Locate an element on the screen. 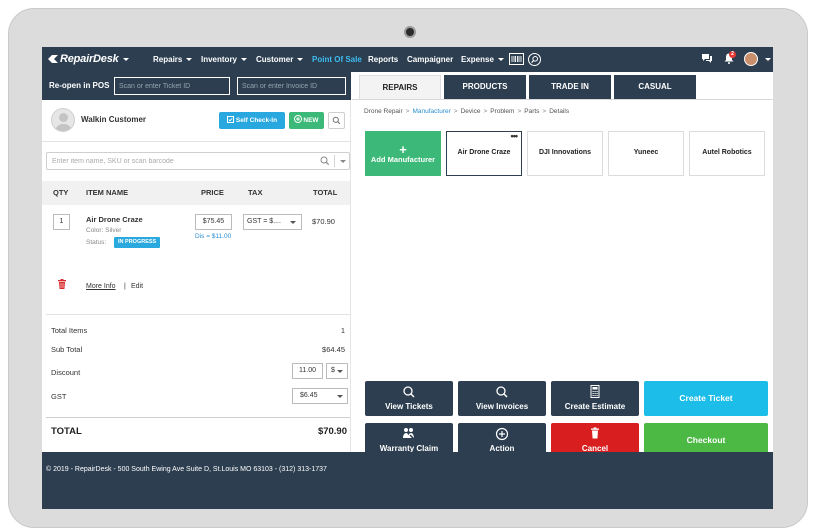 The width and height of the screenshot is (816, 528). manufacturer-name: DJI Innovations is located at coordinates (565, 153).